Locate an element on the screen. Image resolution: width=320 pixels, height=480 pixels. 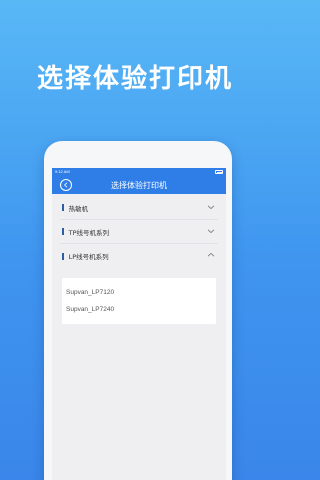
back-arrow-icon is located at coordinates (65, 185).